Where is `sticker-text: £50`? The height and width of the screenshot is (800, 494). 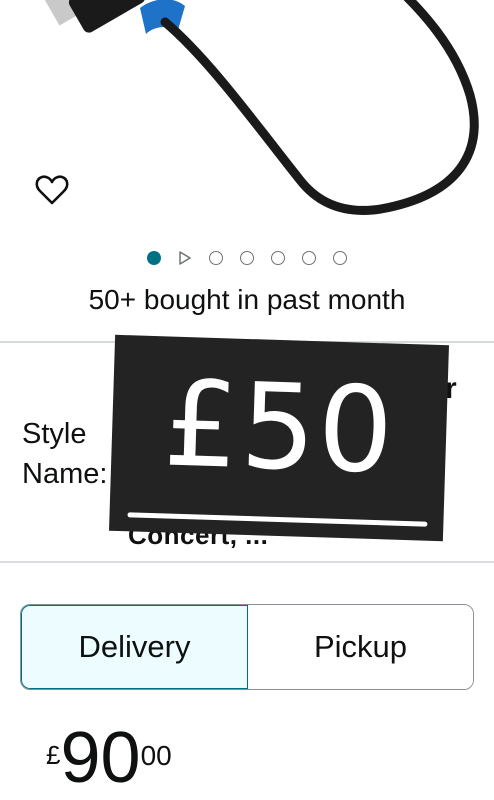
sticker-text: £50 is located at coordinates (279, 427).